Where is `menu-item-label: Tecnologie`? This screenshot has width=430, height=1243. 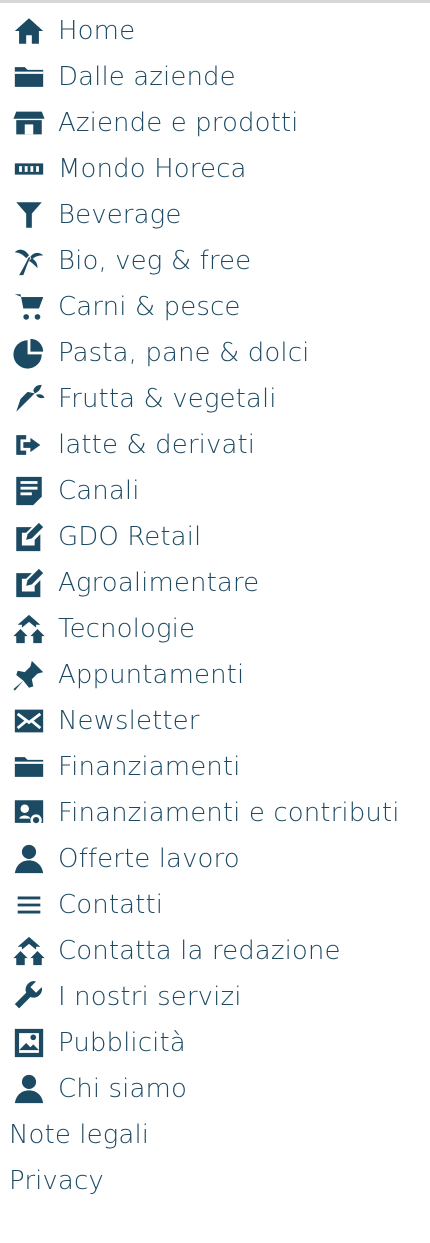
menu-item-label: Tecnologie is located at coordinates (127, 629).